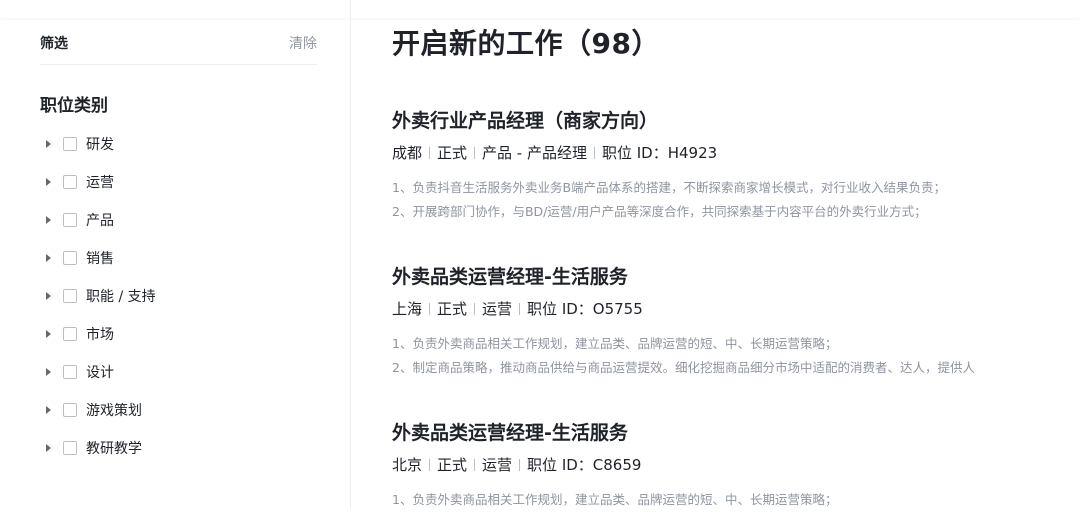 The image size is (1080, 512). Describe the element at coordinates (185, 334) in the screenshot. I see `category-item-marketing: 市场` at that location.